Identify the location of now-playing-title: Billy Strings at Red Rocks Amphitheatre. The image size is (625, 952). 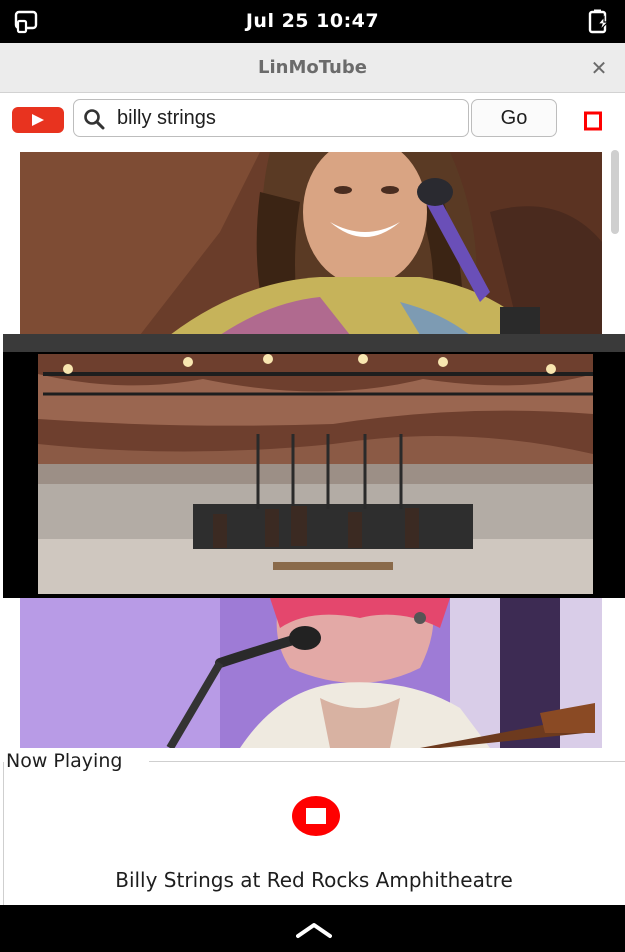
(314, 880).